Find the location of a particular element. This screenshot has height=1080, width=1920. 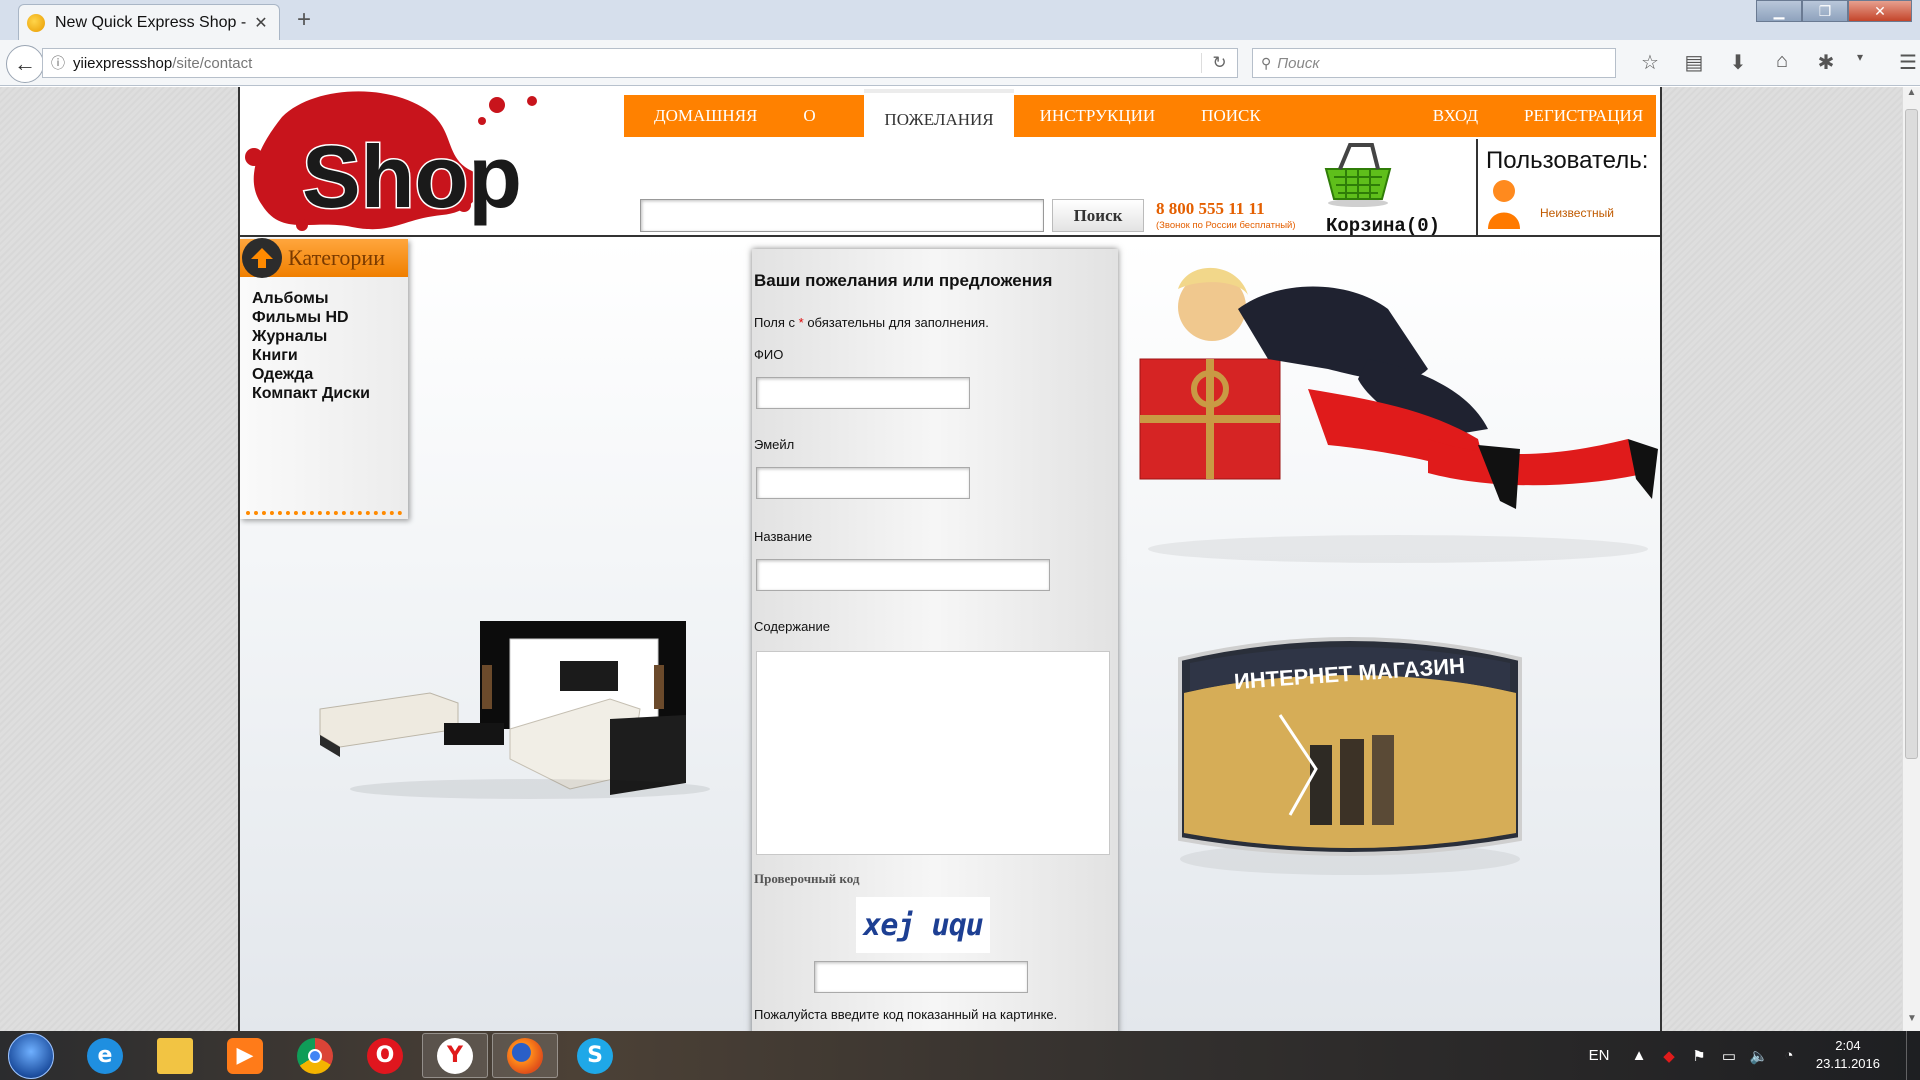

reading-list-icon: ▤ is located at coordinates (1694, 62).